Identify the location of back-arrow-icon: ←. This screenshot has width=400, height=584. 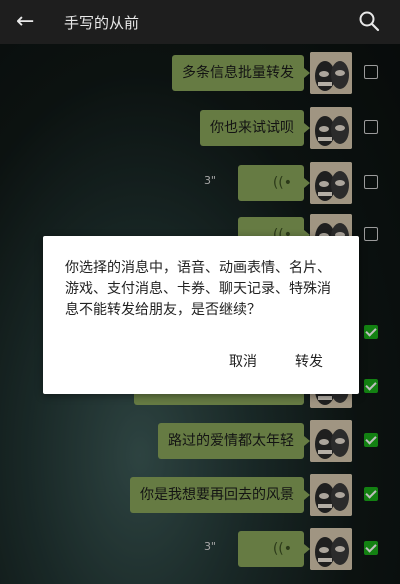
(25, 21).